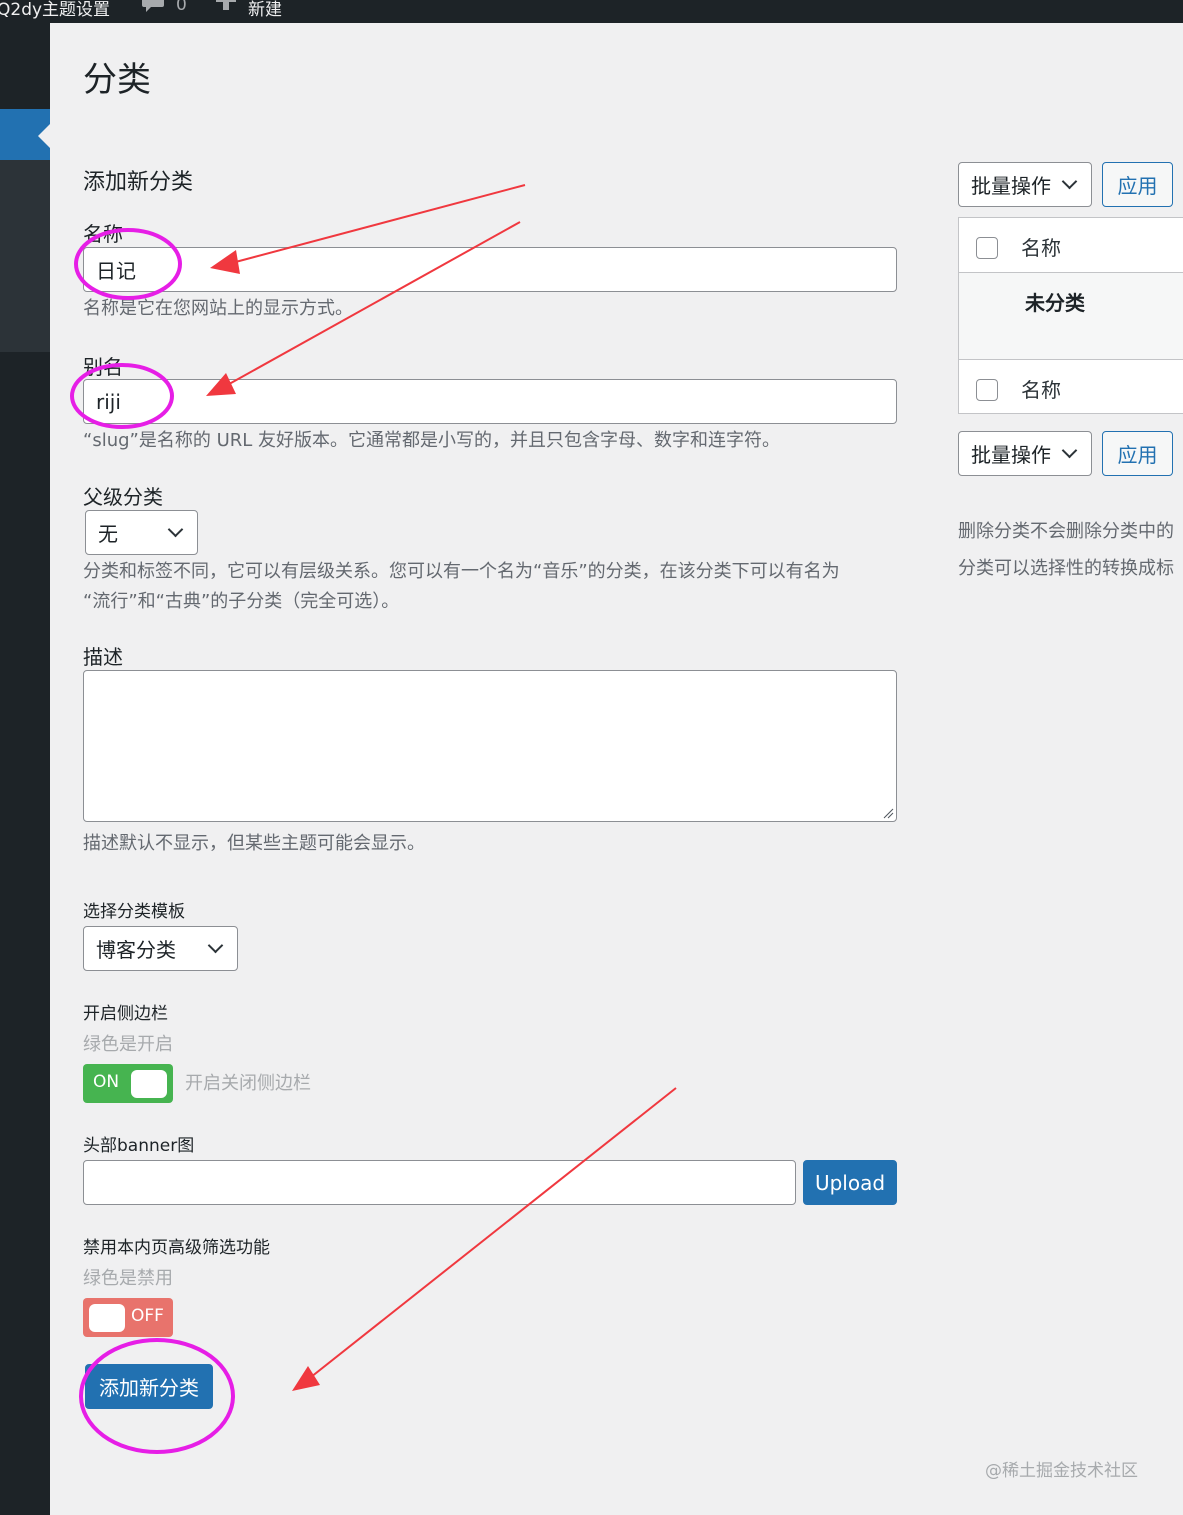 Image resolution: width=1183 pixels, height=1515 pixels. Describe the element at coordinates (306, 1378) in the screenshot. I see `annotation-arrowhead` at that location.